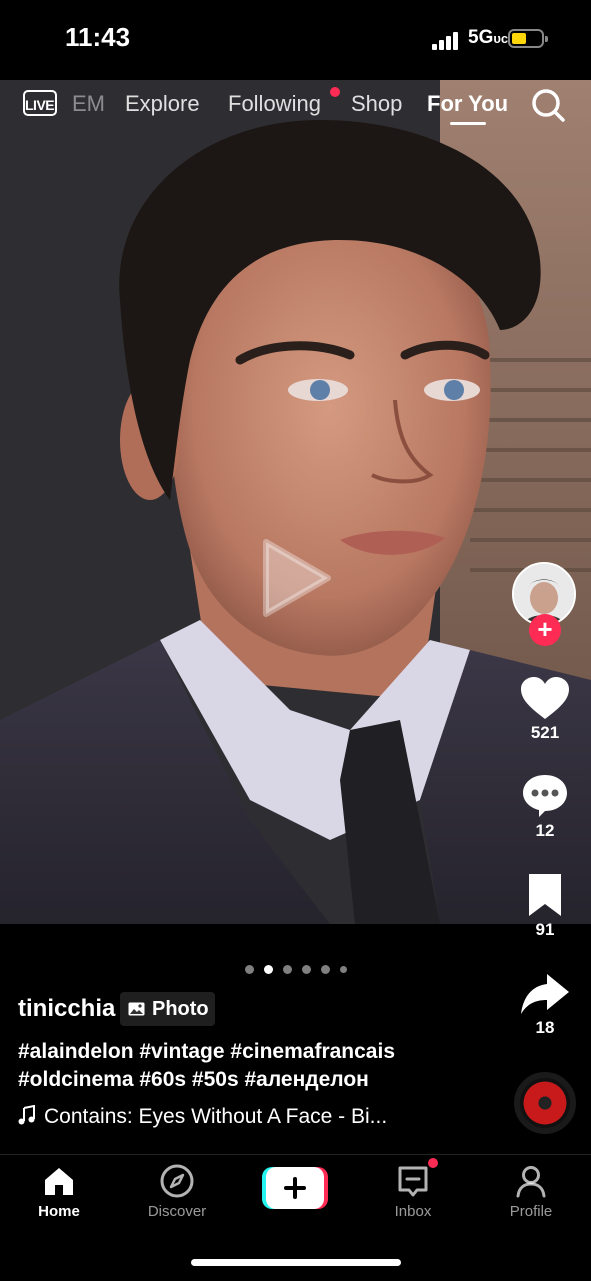 This screenshot has height=1281, width=591. I want to click on nav-profile: Profile, so click(531, 1195).